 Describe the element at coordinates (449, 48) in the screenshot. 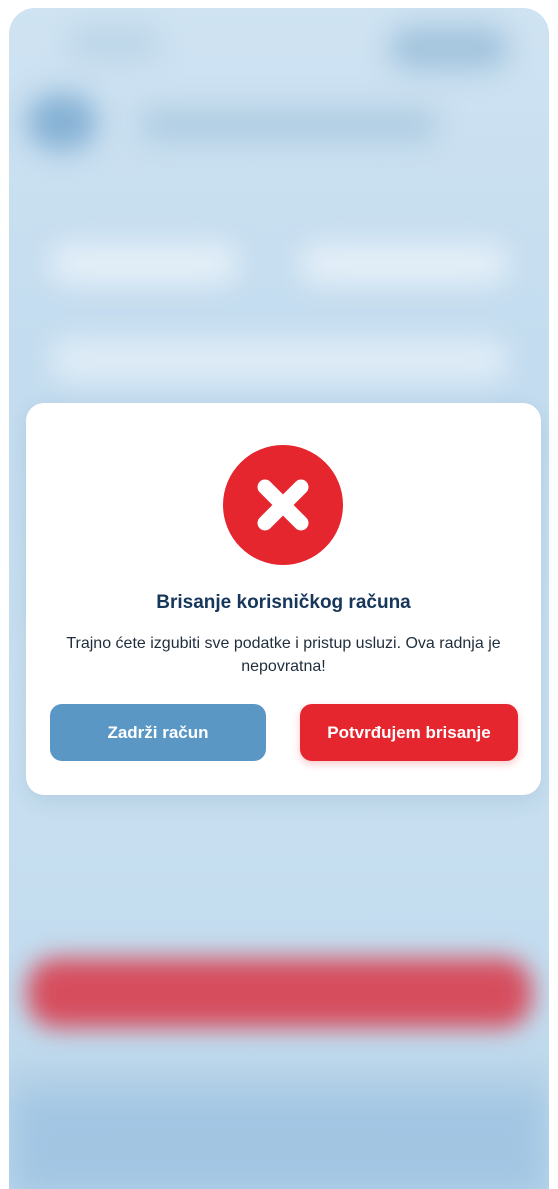

I see `blurred-header-button` at that location.